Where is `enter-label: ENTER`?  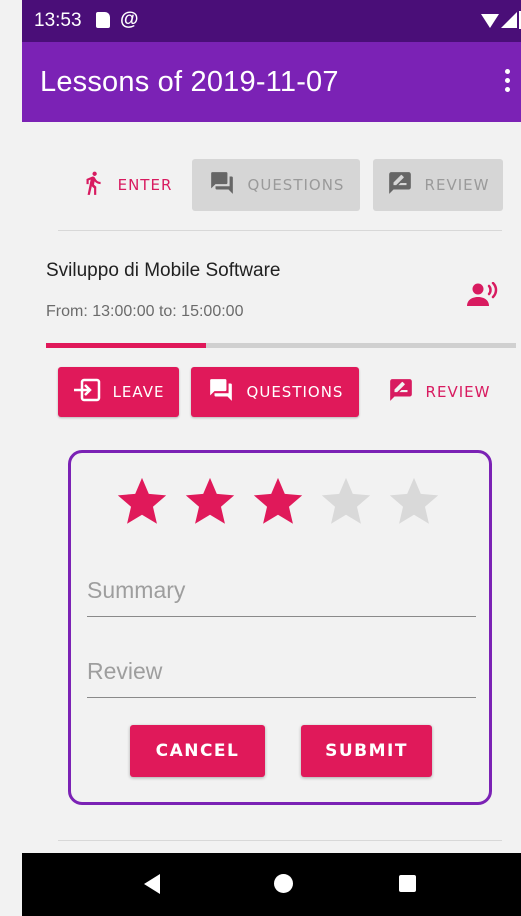
enter-label: ENTER is located at coordinates (145, 185).